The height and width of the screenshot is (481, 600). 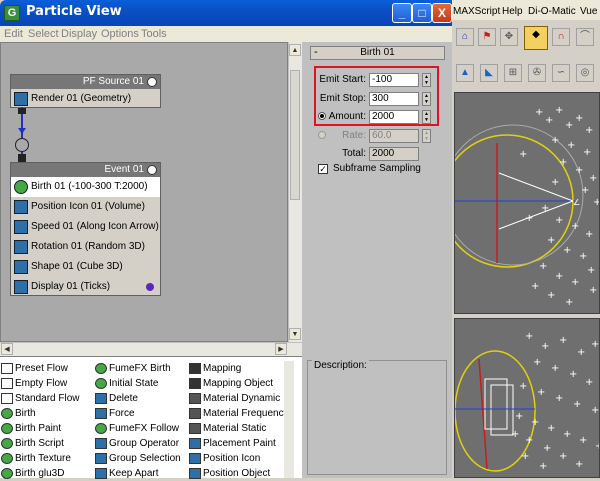 I want to click on emit-start-spinner: ▲ ▼, so click(x=426, y=80).